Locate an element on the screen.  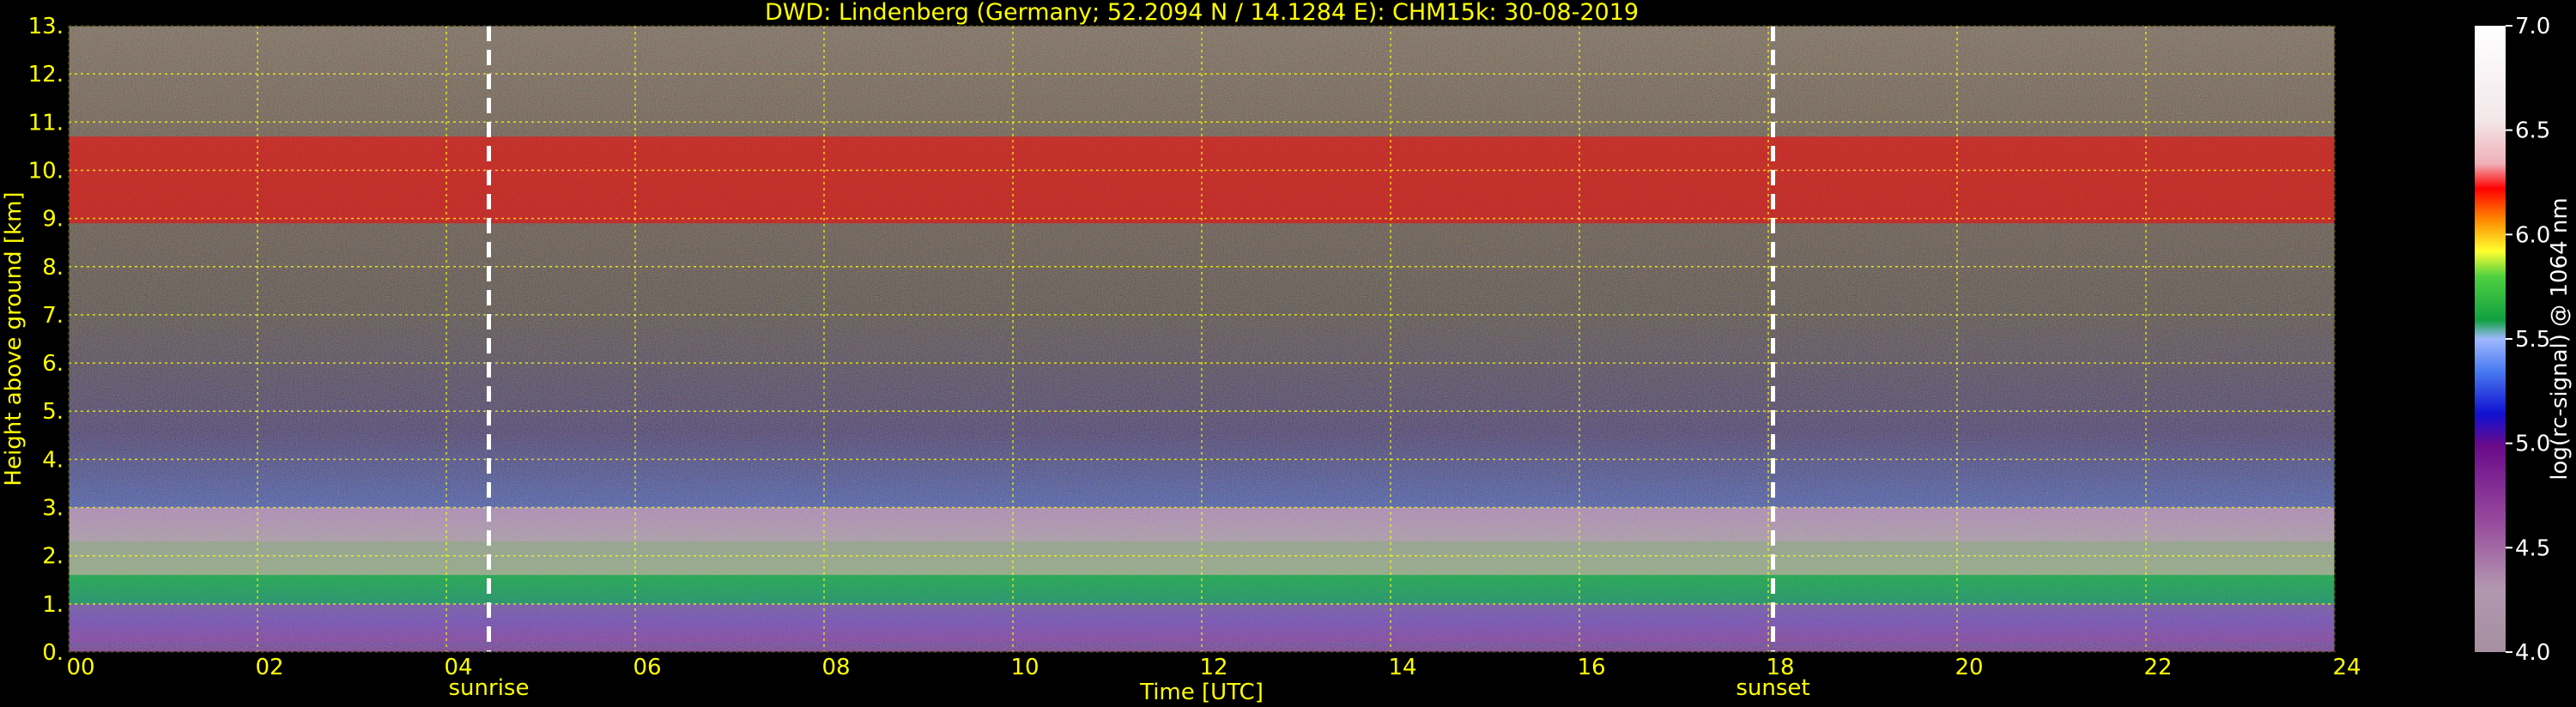
x-tick-label: 14 is located at coordinates (1402, 667).